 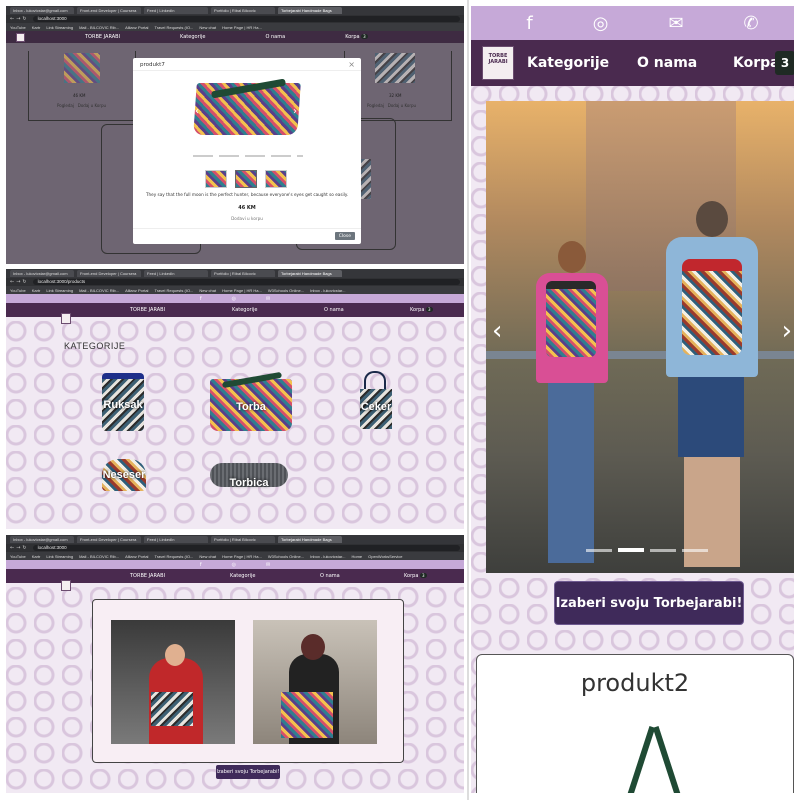 What do you see at coordinates (123, 402) in the screenshot?
I see `category-card-ruksak: Ruksak` at bounding box center [123, 402].